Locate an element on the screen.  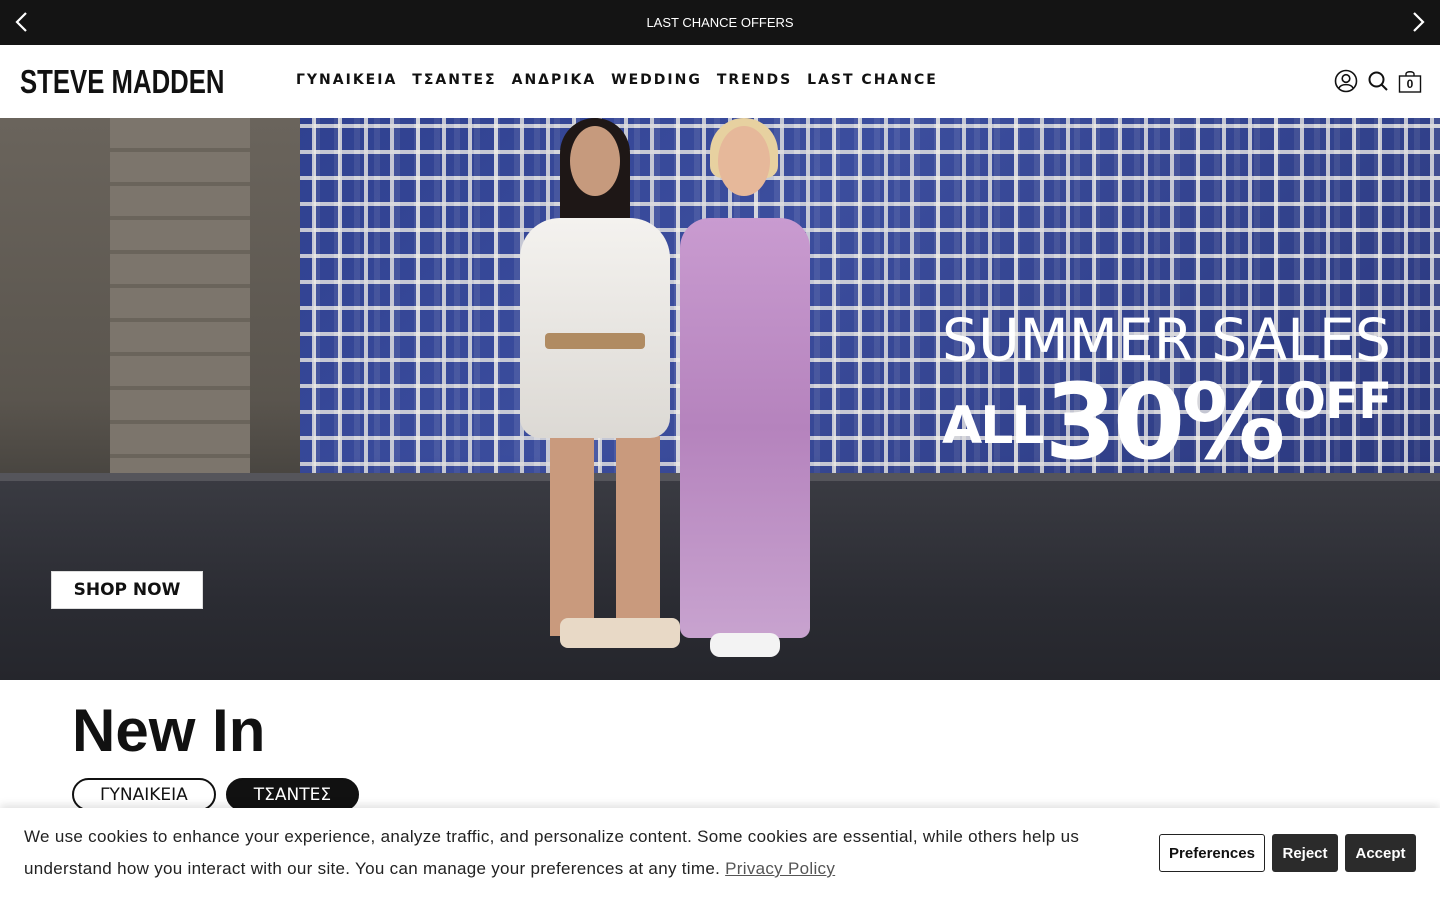
cart-icon: 0 is located at coordinates (1410, 81).